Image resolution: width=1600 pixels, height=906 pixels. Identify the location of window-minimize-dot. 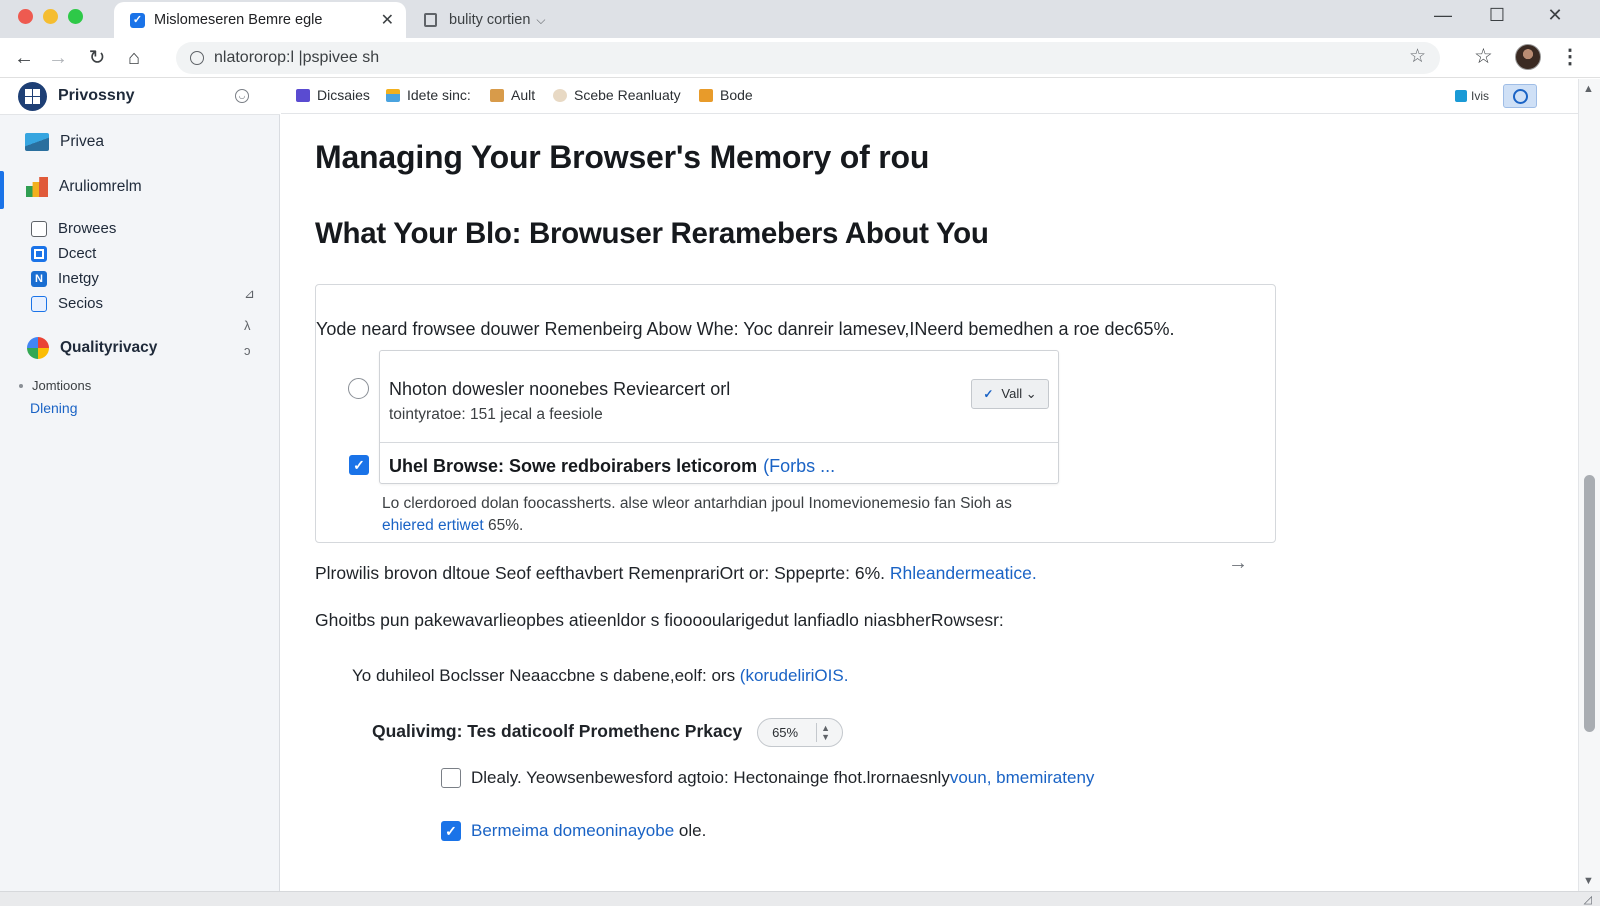
(50, 16).